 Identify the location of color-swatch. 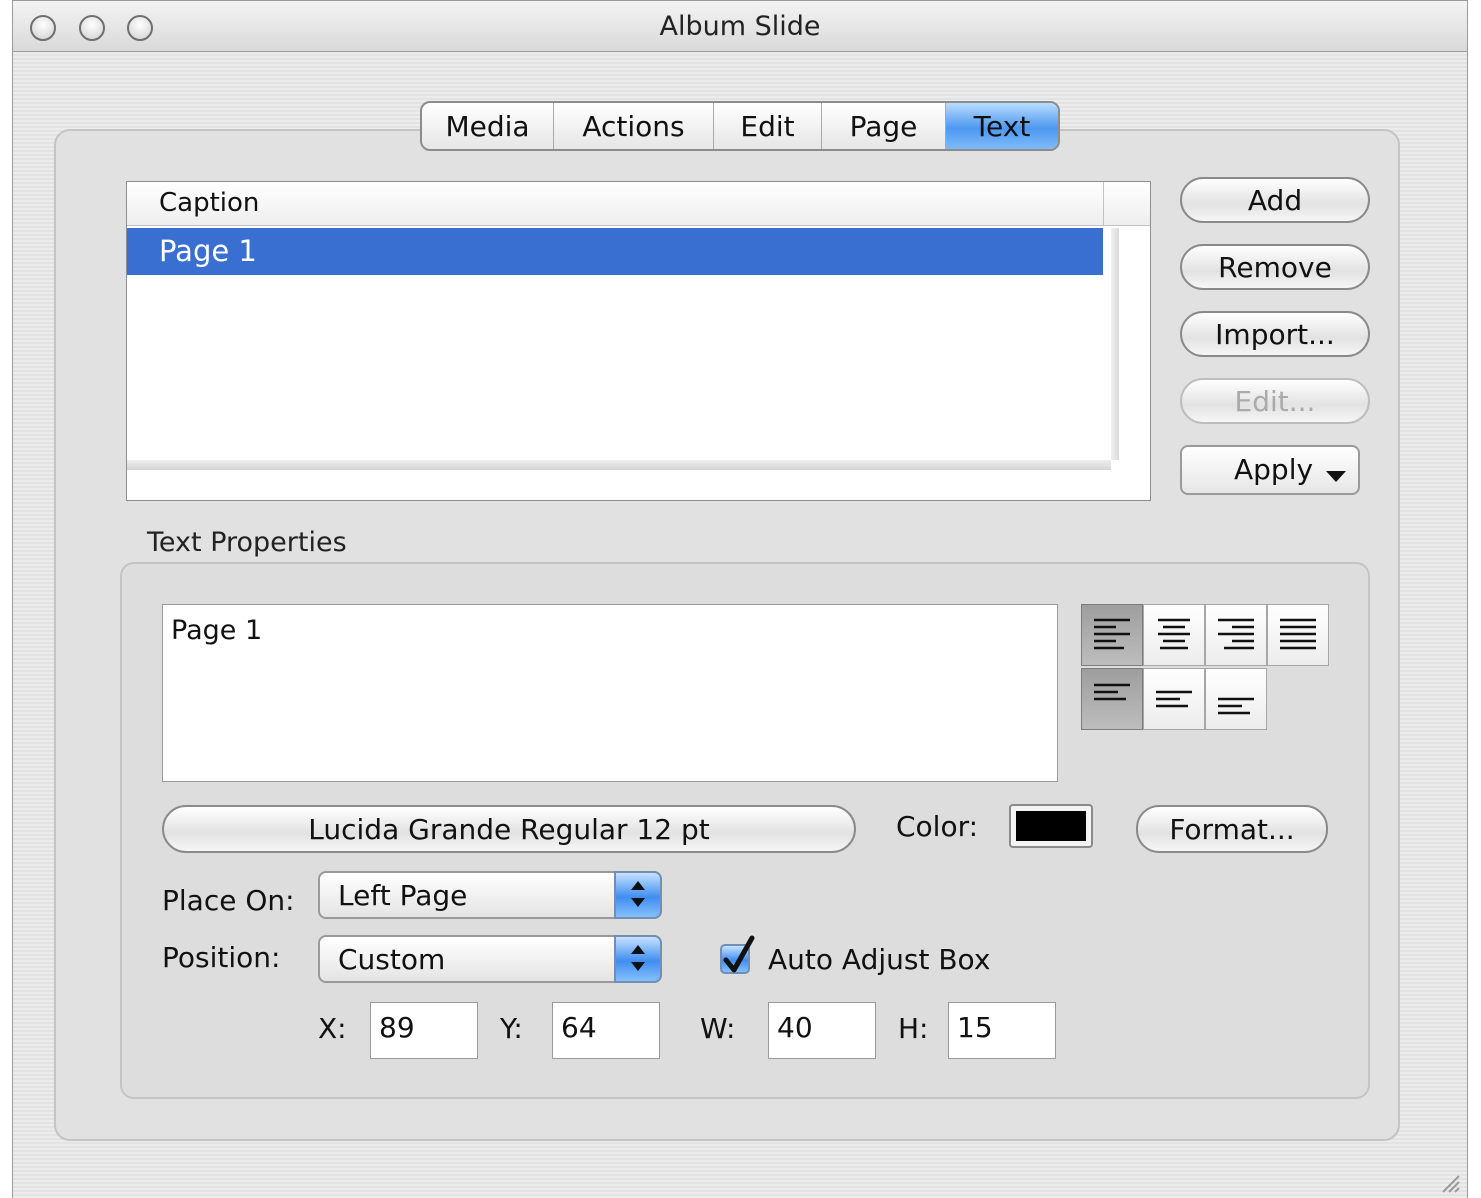
(1051, 826).